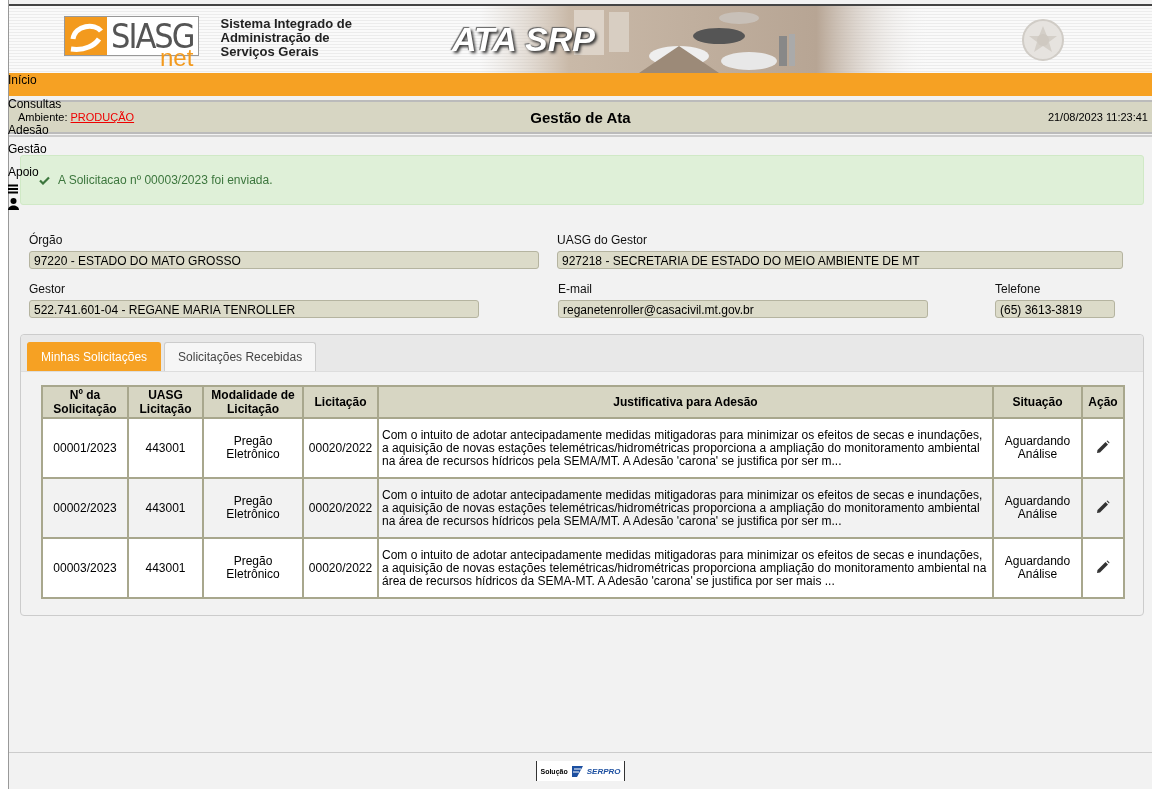 This screenshot has height=789, width=1152. What do you see at coordinates (254, 309) in the screenshot?
I see `text-field: 522.741.601-04 - REGANE MARIA TENROLLER` at bounding box center [254, 309].